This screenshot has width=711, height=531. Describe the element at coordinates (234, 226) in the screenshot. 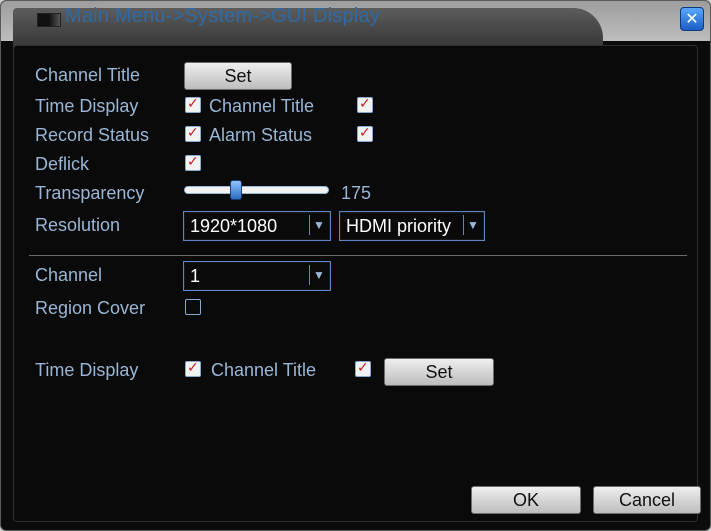

I see `resolution-select-value: 1920*1080` at that location.